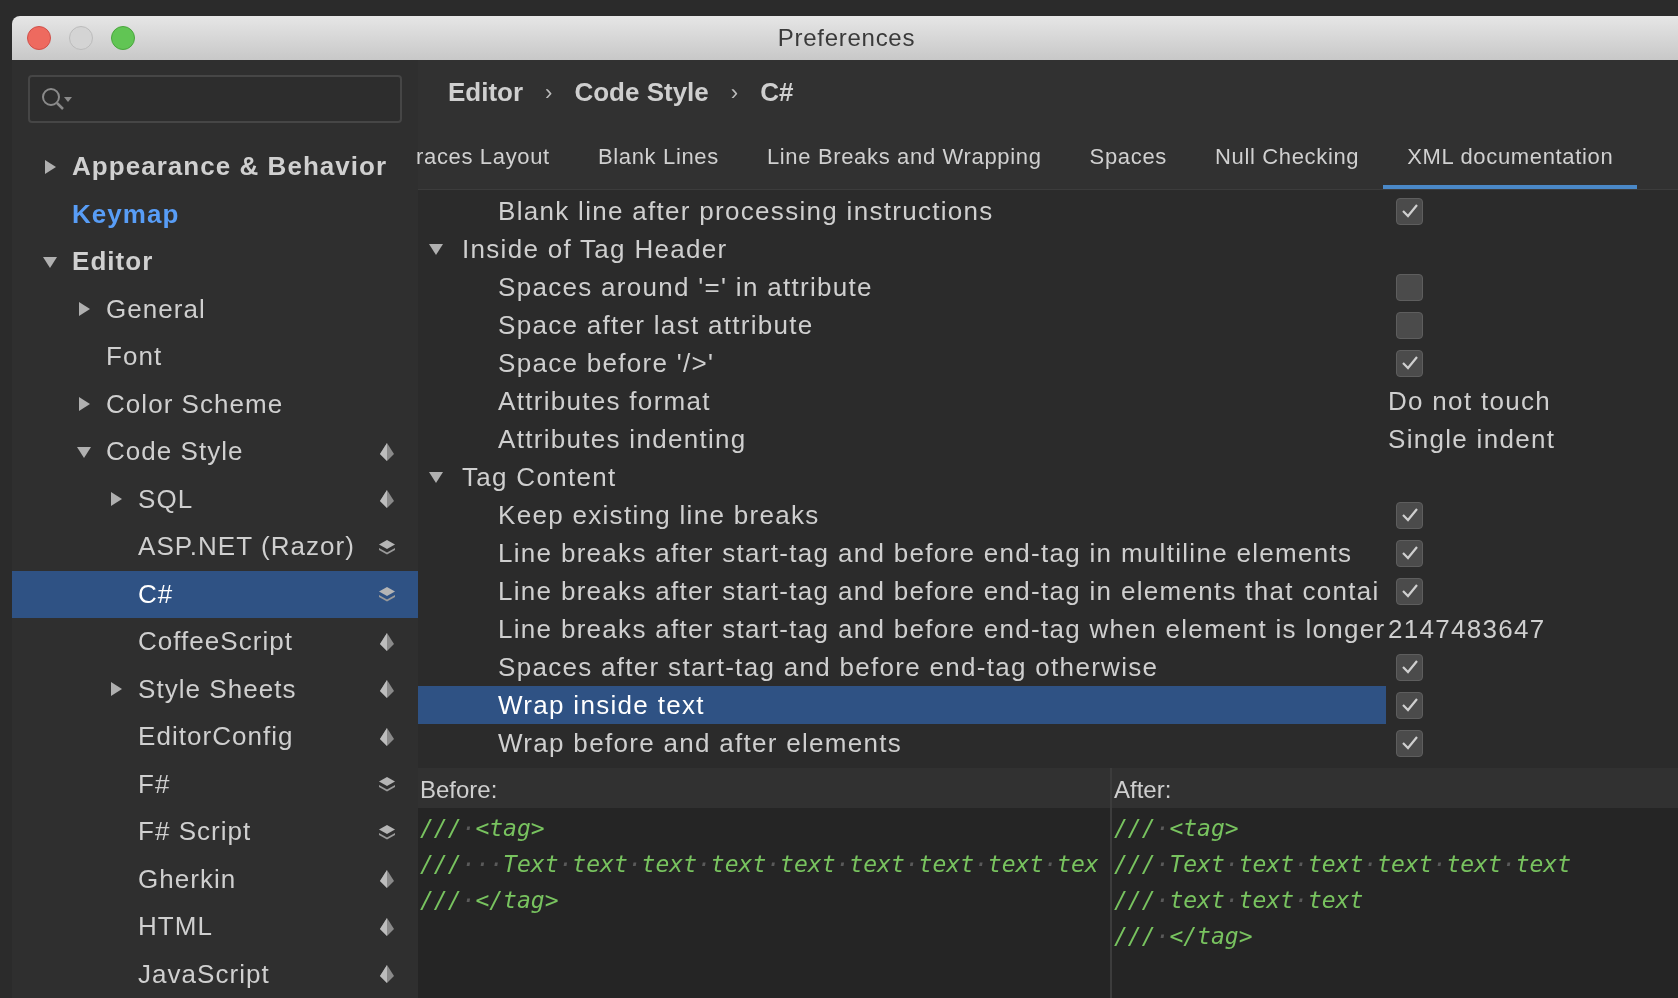  What do you see at coordinates (215, 879) in the screenshot?
I see `tree-item: Gherkin` at bounding box center [215, 879].